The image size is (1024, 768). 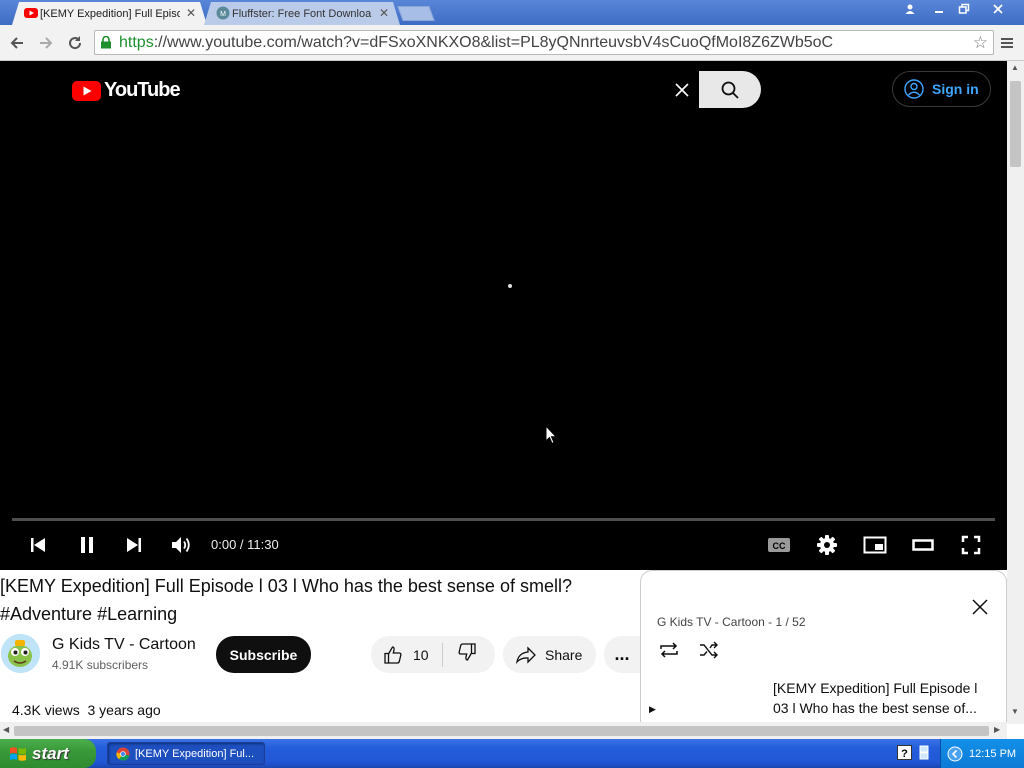 What do you see at coordinates (467, 652) in the screenshot?
I see `thumbs-down-icon` at bounding box center [467, 652].